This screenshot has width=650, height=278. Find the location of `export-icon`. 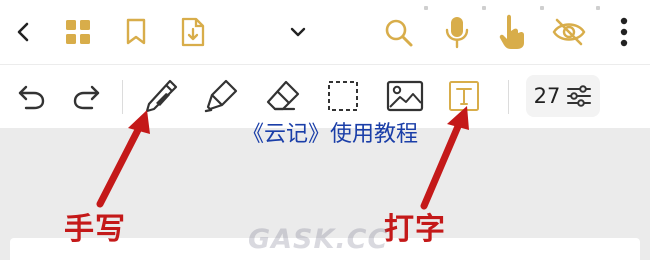

export-icon is located at coordinates (193, 32).